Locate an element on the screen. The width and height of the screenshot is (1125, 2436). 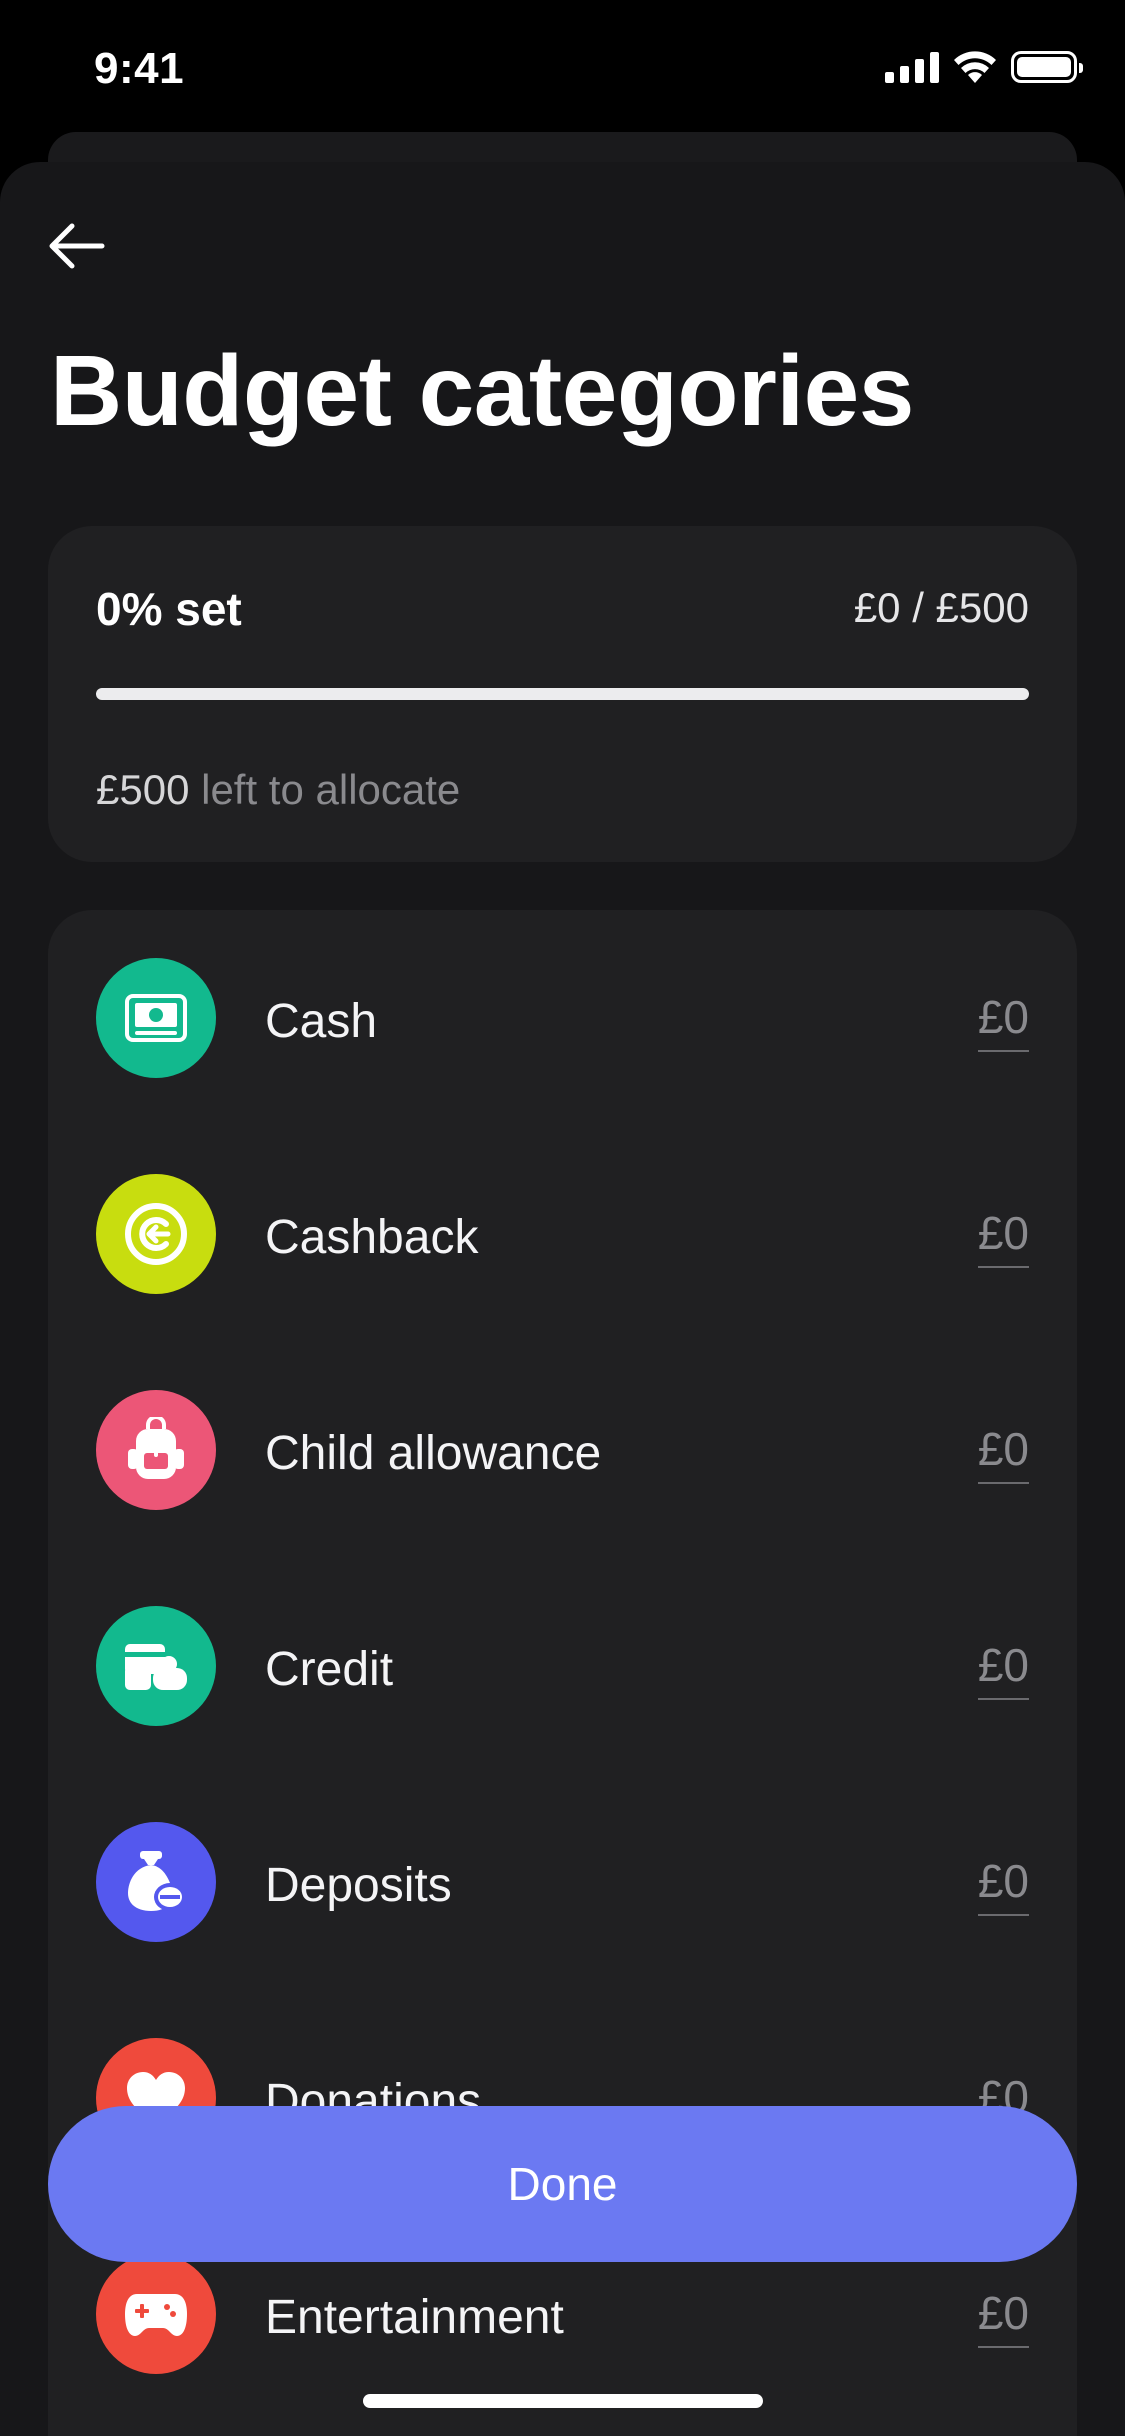
allocation-summary-card: 0% set £0 / £500 £500 left to allocate is located at coordinates (562, 694).